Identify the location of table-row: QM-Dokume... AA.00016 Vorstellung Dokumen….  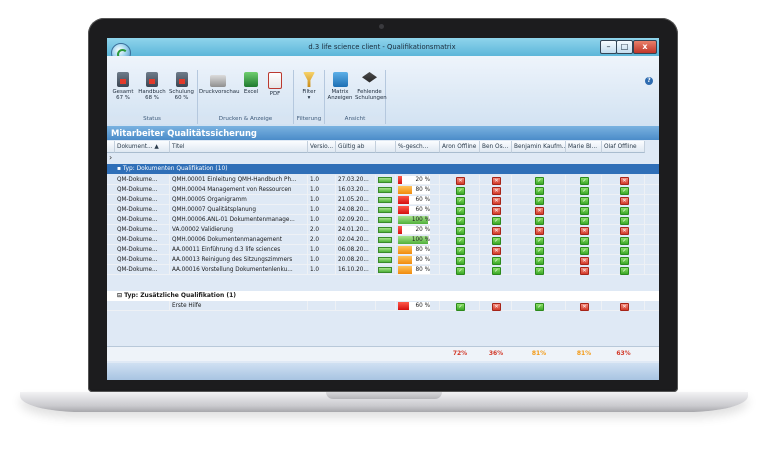
(383, 270).